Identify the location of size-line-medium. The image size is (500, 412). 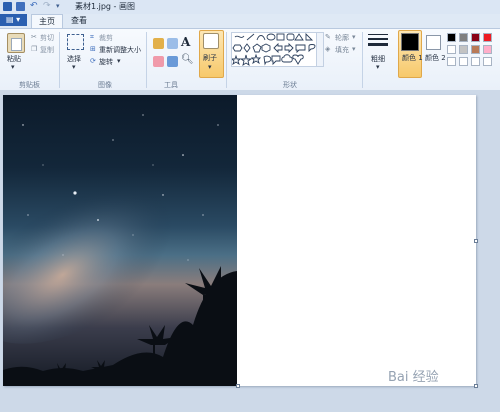
(378, 39).